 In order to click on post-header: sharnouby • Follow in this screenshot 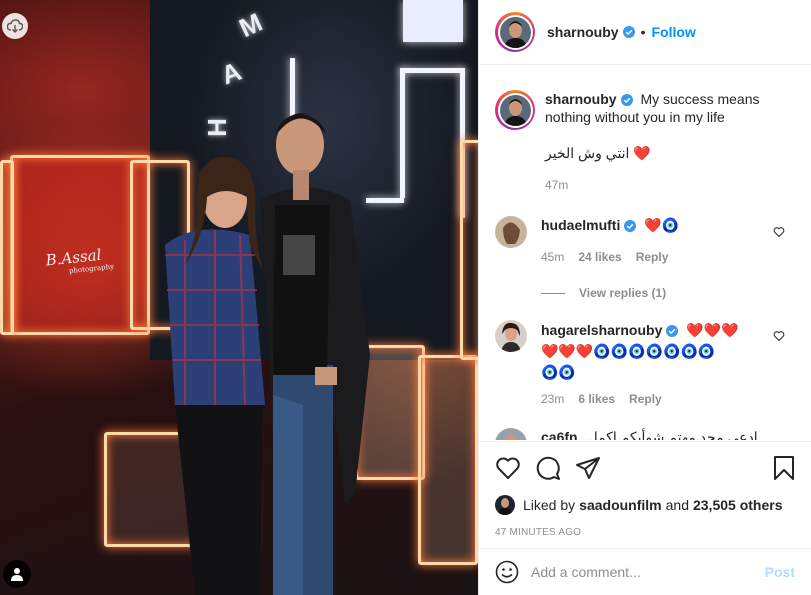, I will do `click(645, 32)`.